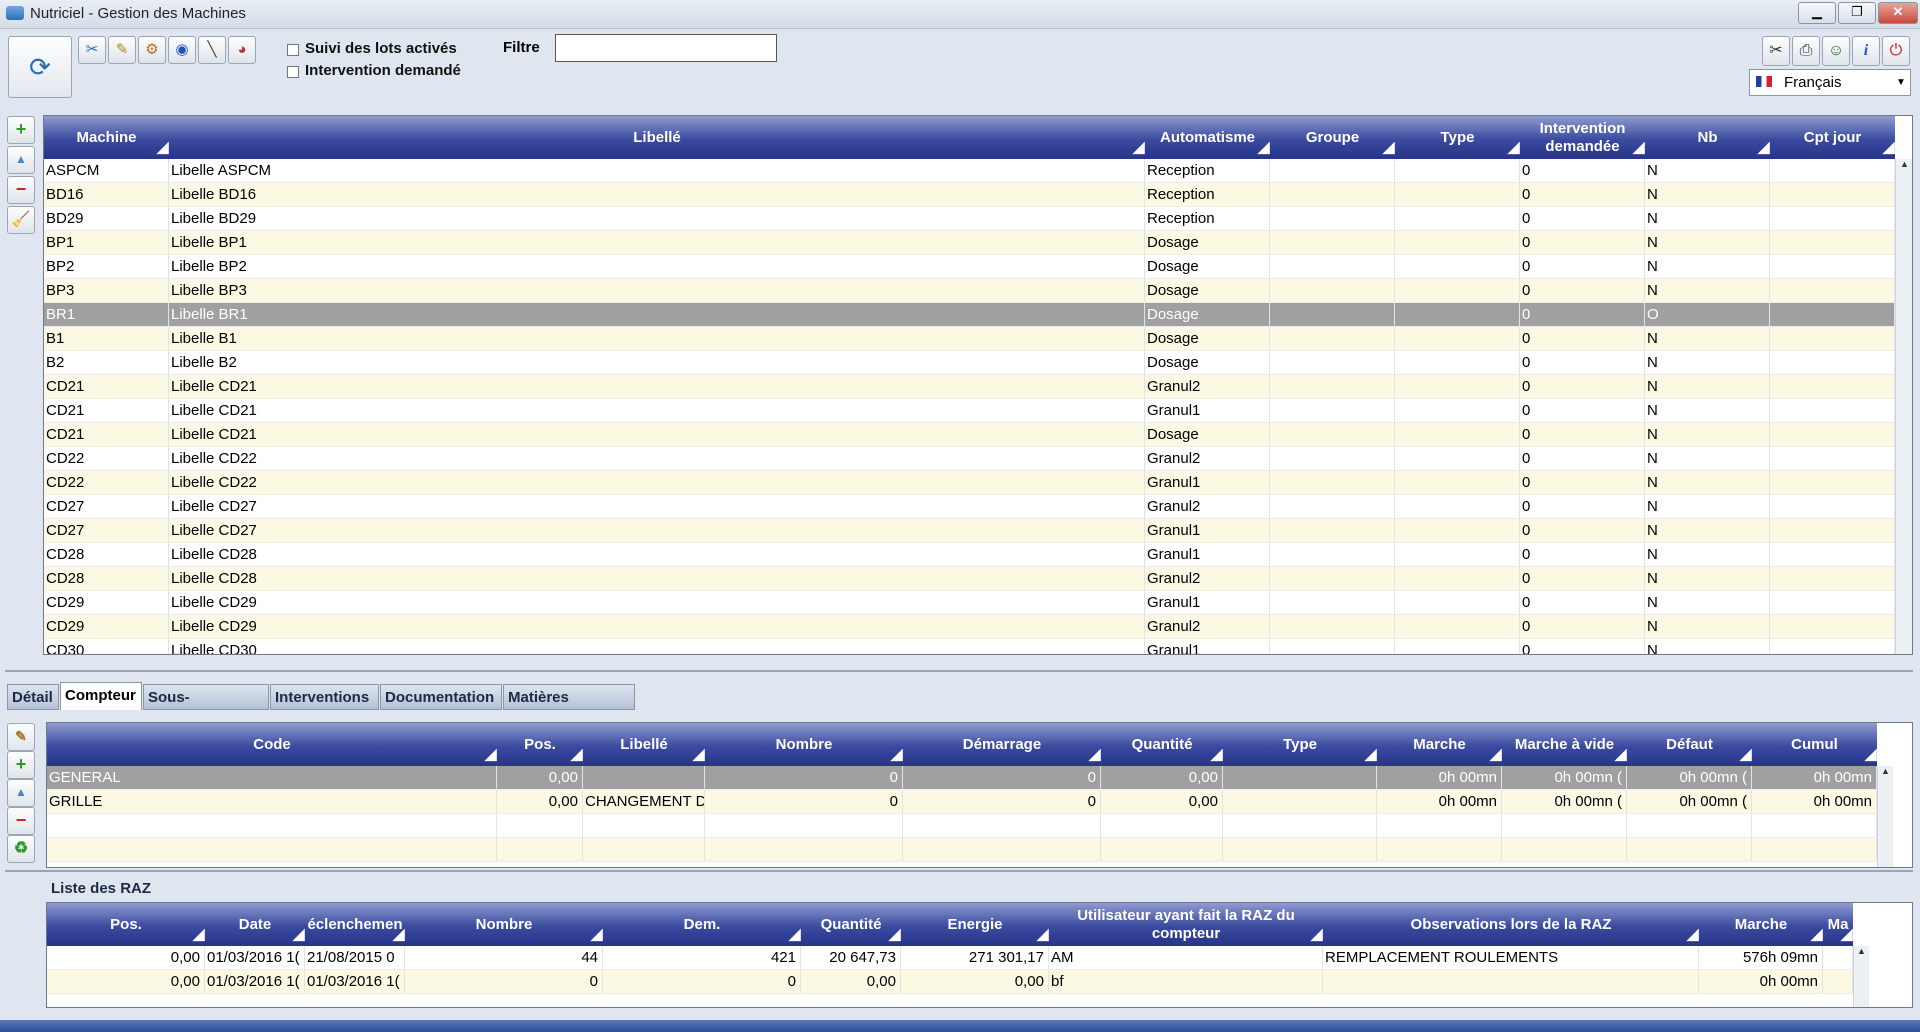 Image resolution: width=1920 pixels, height=1032 pixels. I want to click on reset-compteur-button: ♻, so click(21, 849).